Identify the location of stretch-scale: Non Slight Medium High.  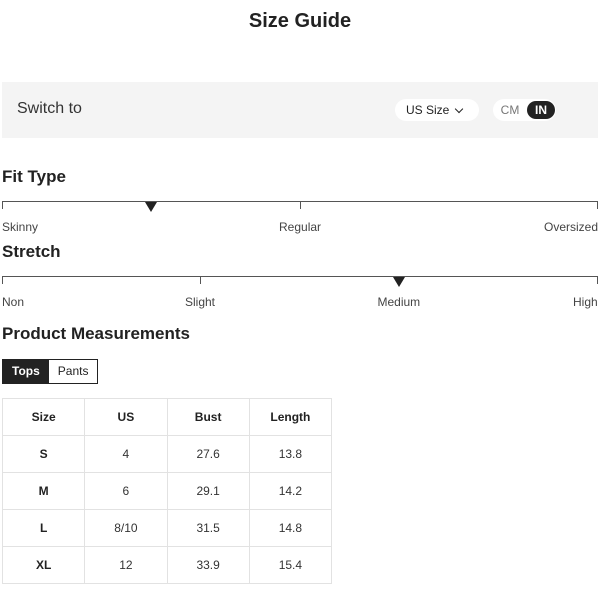
(300, 292).